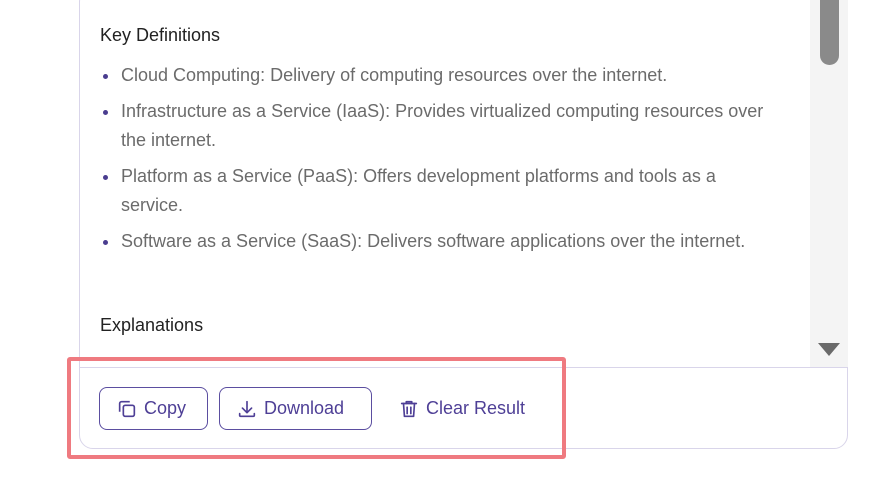  Describe the element at coordinates (304, 408) in the screenshot. I see `download-label: Download` at that location.